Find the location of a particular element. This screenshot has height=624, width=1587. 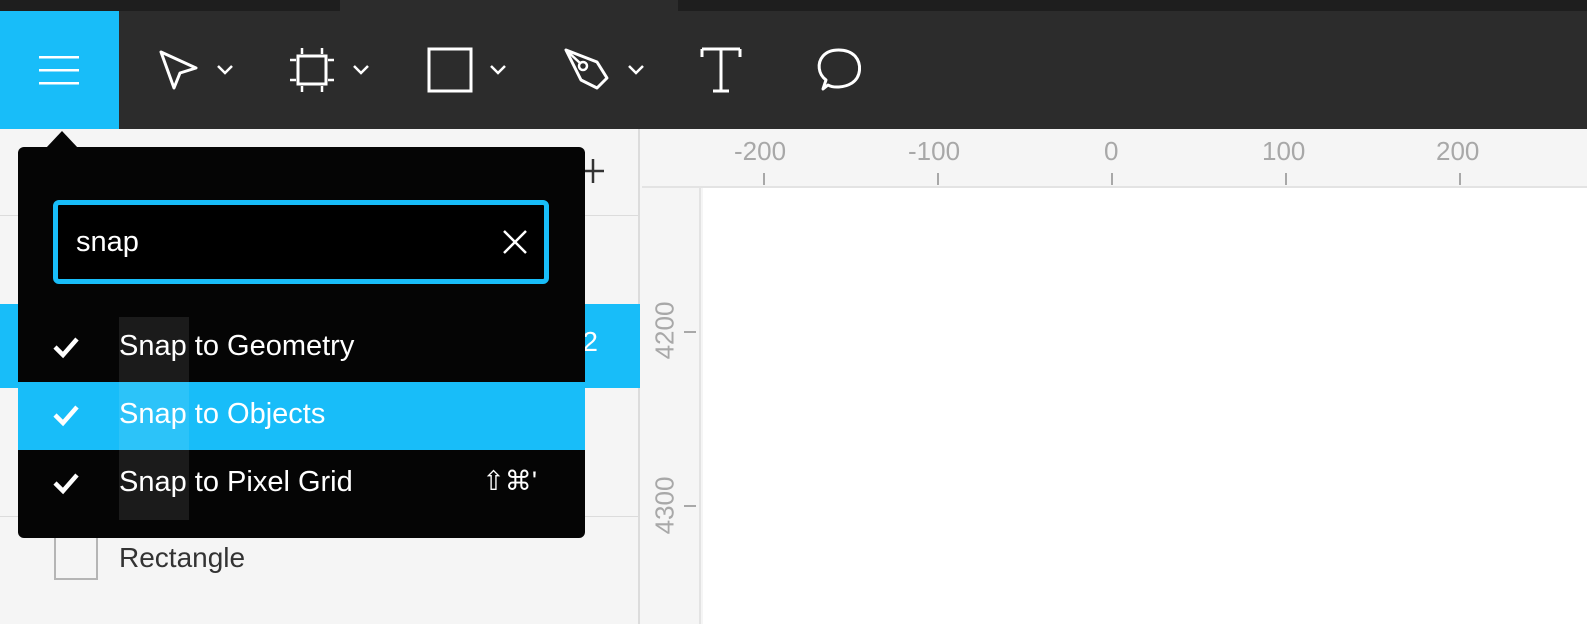

frame-tool-button is located at coordinates (330, 70).